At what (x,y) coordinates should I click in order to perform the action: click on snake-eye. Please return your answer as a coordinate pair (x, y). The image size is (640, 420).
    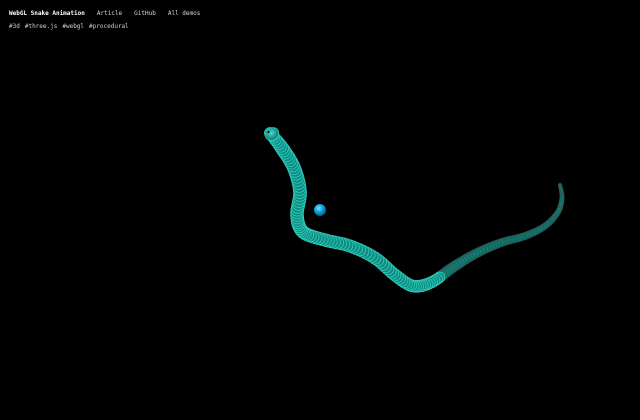
    Looking at the image, I should click on (268, 132).